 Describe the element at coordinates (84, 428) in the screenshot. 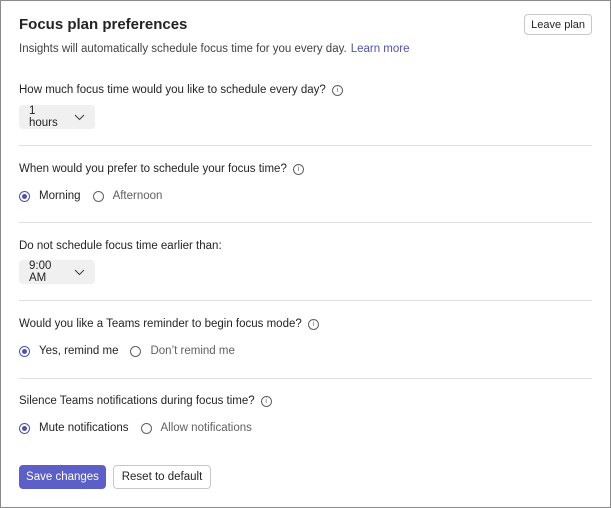

I see `radio-label: Mute notifications` at that location.